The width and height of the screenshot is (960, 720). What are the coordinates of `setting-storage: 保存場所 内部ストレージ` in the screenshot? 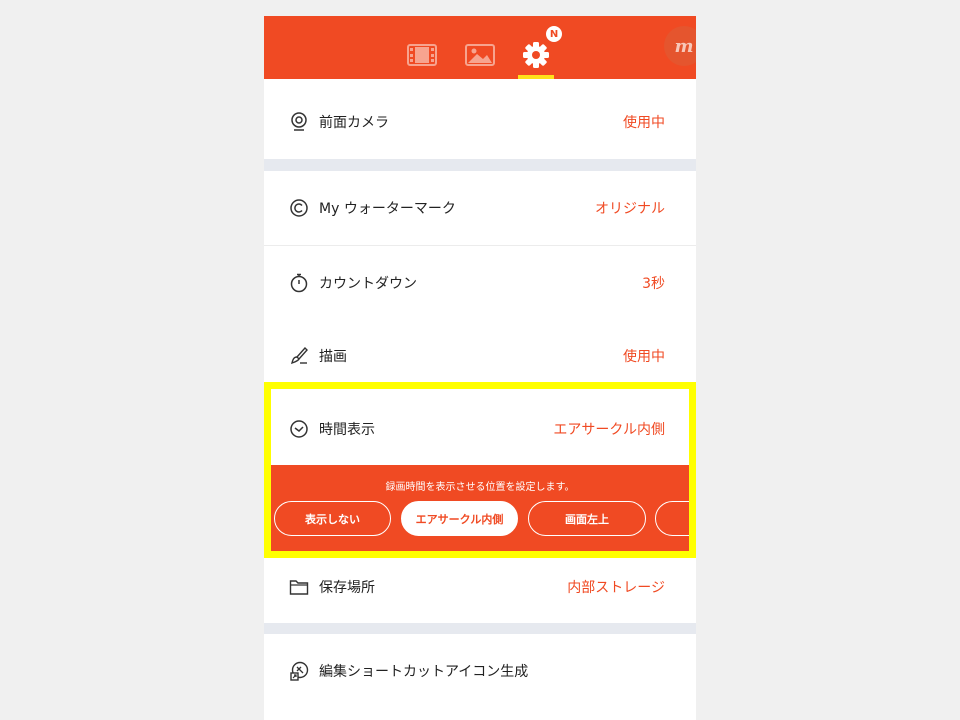 It's located at (480, 587).